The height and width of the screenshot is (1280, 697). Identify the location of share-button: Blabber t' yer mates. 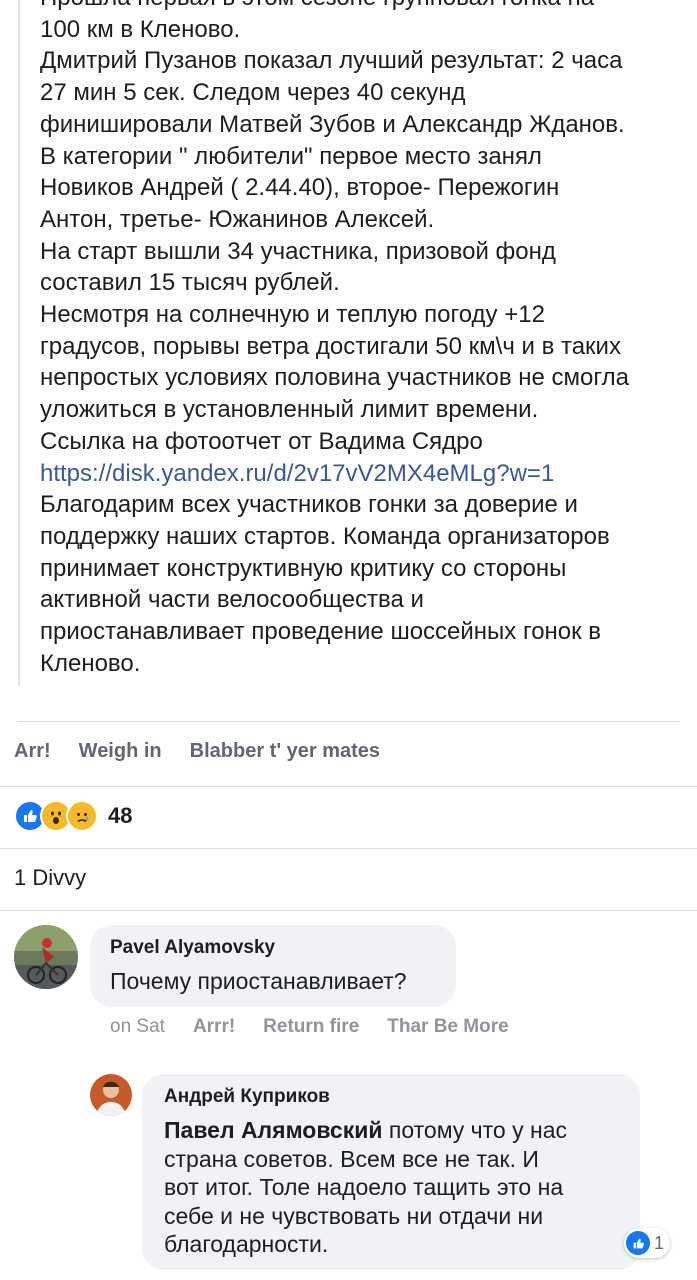
(285, 751).